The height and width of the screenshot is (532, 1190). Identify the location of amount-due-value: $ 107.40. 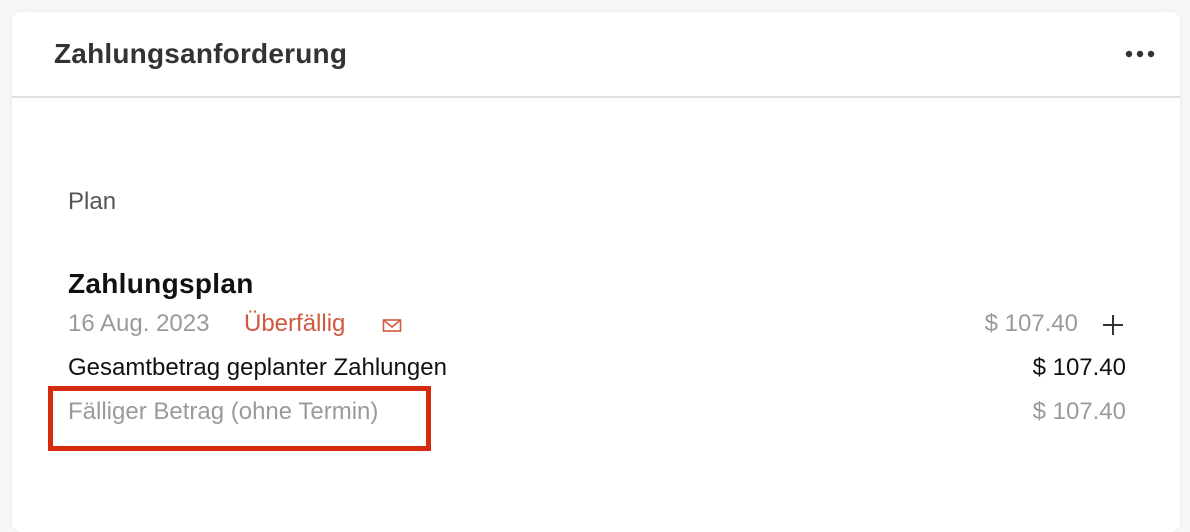
(1079, 411).